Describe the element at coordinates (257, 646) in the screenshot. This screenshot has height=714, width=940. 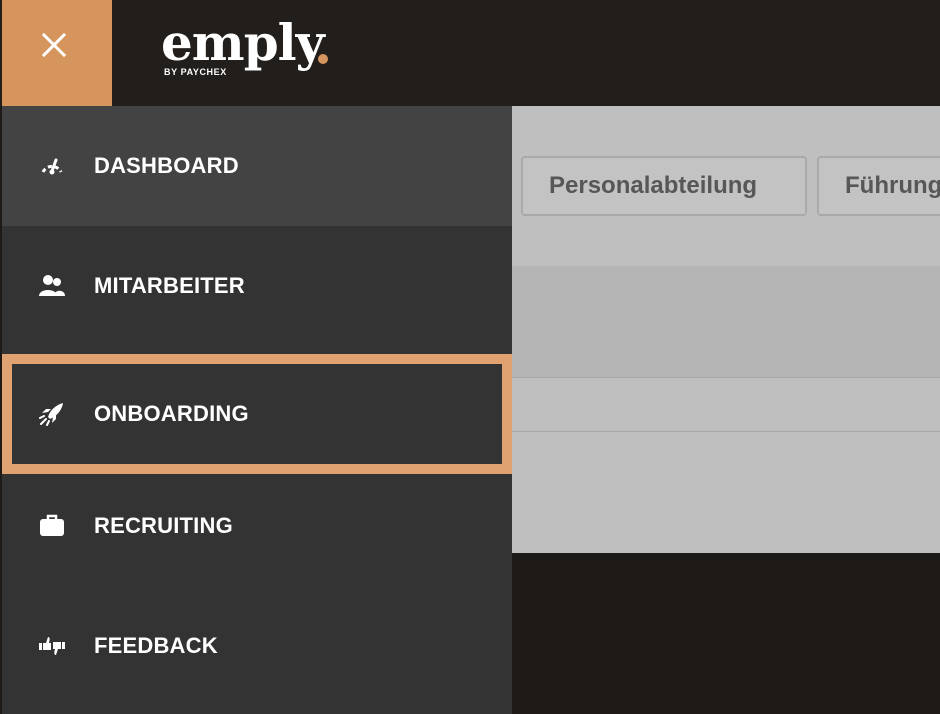
I see `sidebar-item-feedback: FEEDBACK` at that location.